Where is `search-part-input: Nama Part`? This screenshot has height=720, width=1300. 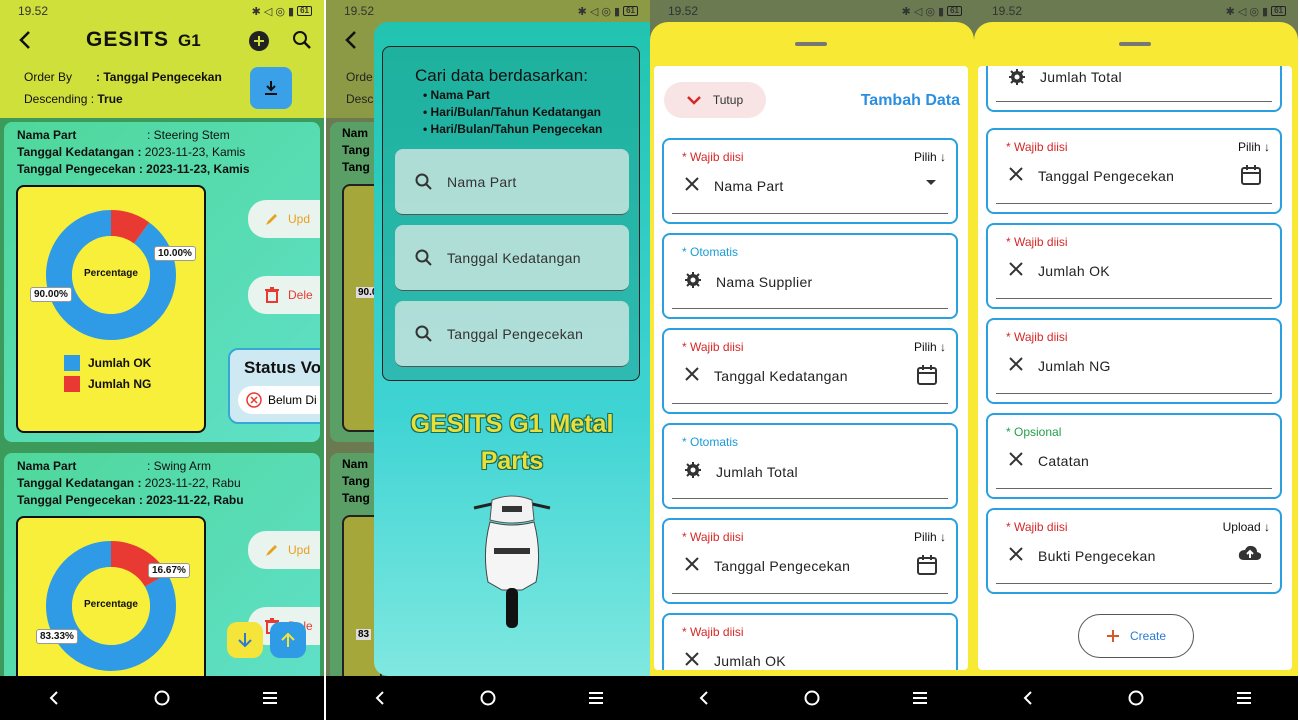
search-part-input: Nama Part is located at coordinates (512, 182).